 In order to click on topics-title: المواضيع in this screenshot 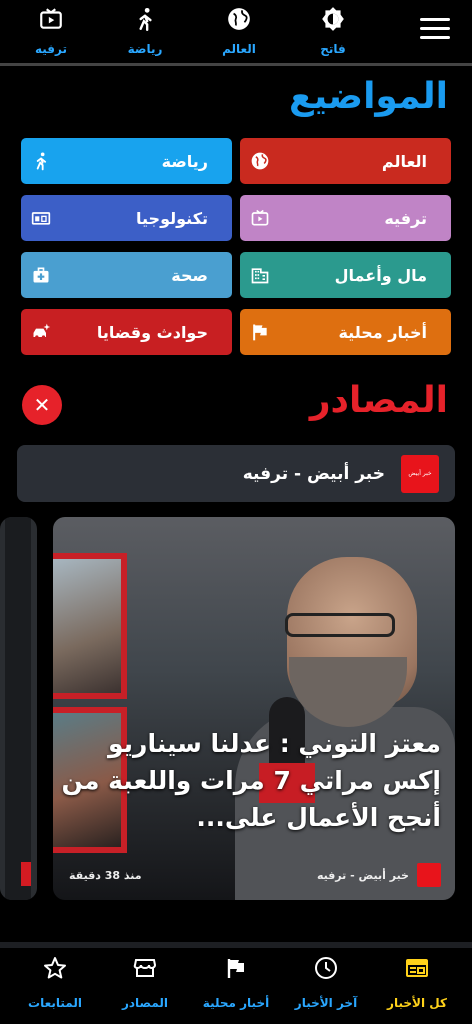, I will do `click(368, 96)`.